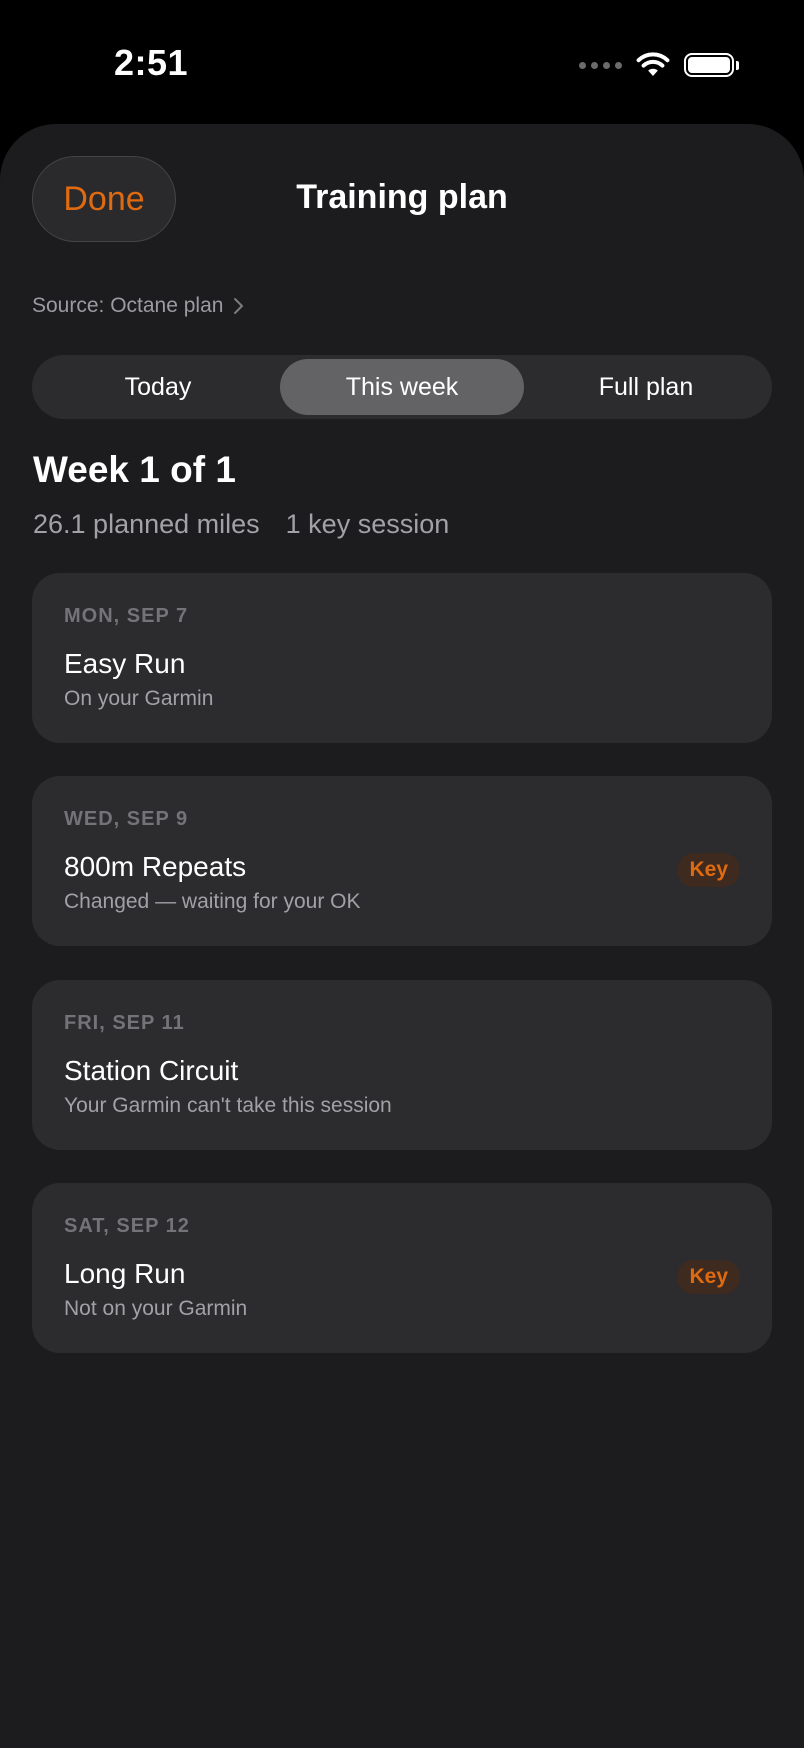 This screenshot has width=804, height=1748. What do you see at coordinates (402, 62) in the screenshot?
I see `status-bar: 2:51` at bounding box center [402, 62].